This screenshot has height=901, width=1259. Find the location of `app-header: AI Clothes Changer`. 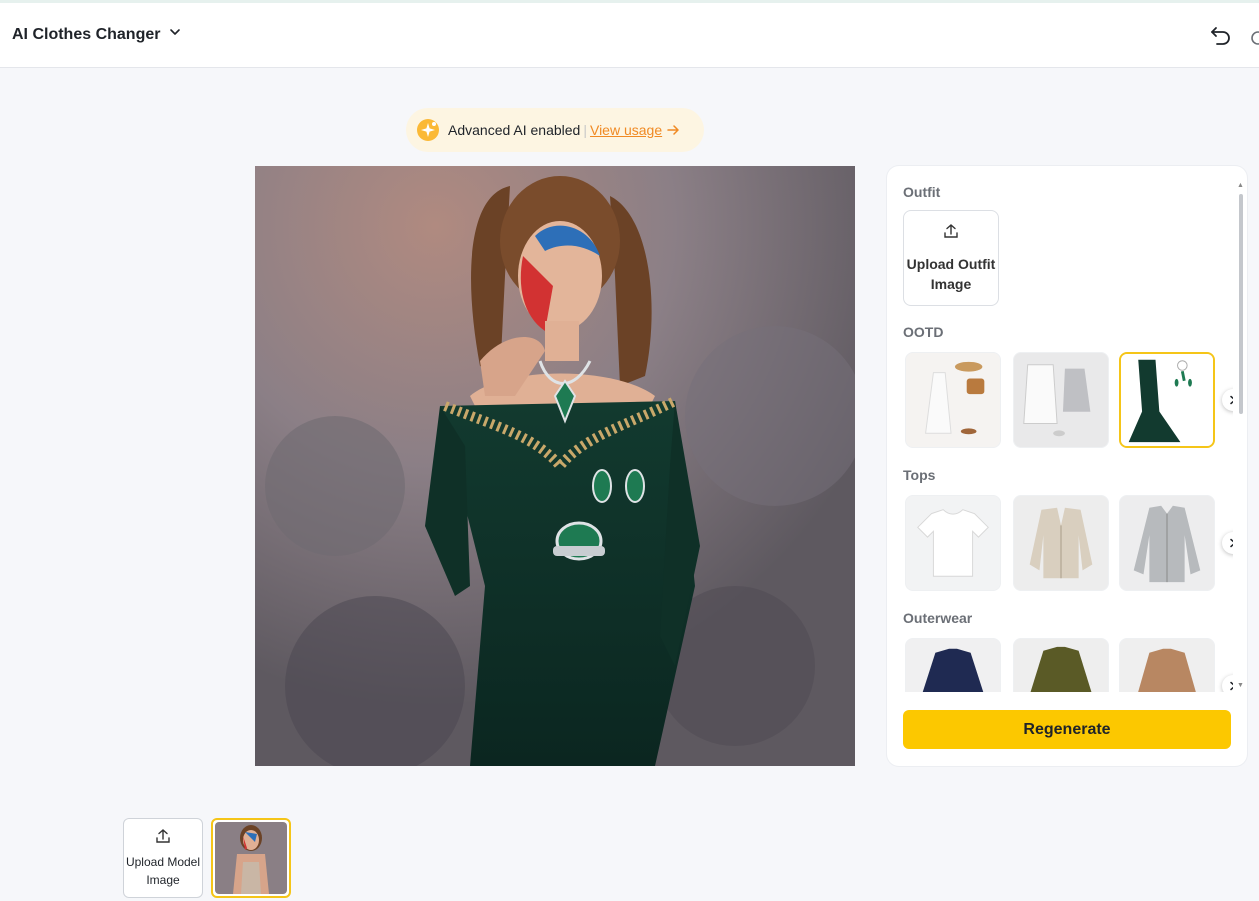

app-header: AI Clothes Changer is located at coordinates (629, 35).